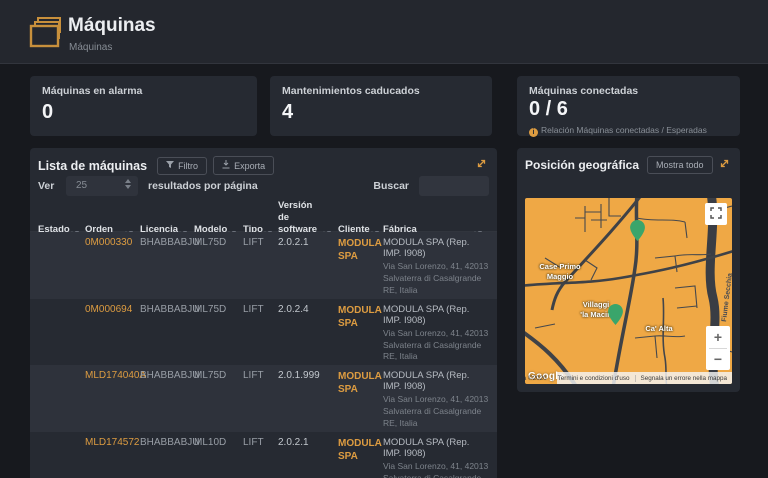 The image size is (768, 478). What do you see at coordinates (203, 186) in the screenshot?
I see `page-size-suffix: resultados por página` at bounding box center [203, 186].